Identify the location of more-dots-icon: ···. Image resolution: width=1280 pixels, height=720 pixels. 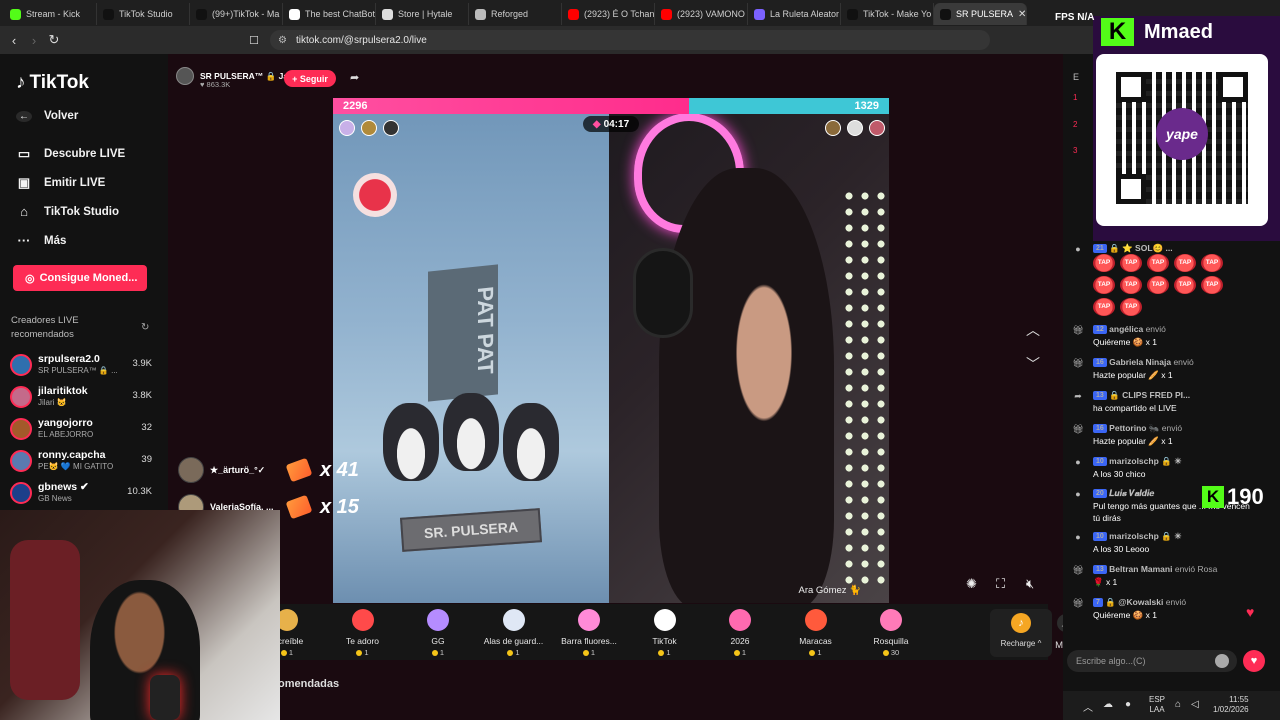
(24, 240).